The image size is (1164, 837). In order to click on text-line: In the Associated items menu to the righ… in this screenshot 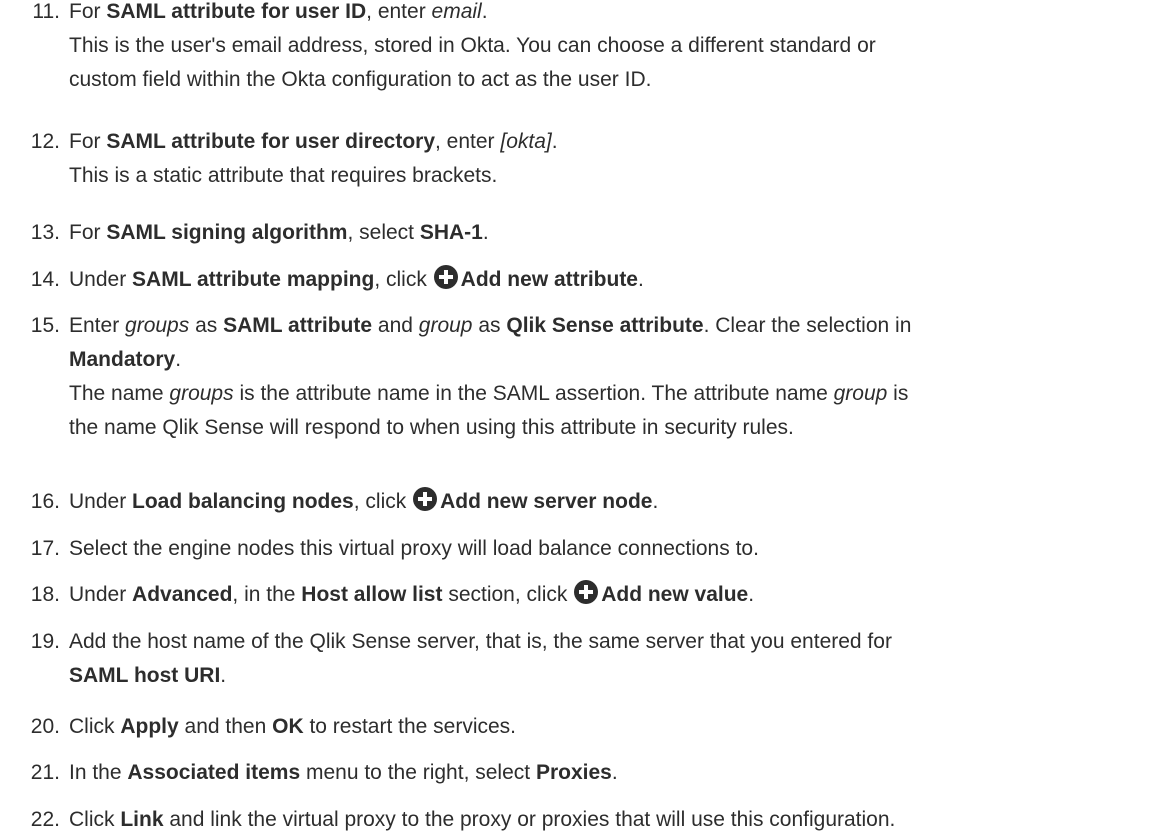, I will do `click(615, 773)`.